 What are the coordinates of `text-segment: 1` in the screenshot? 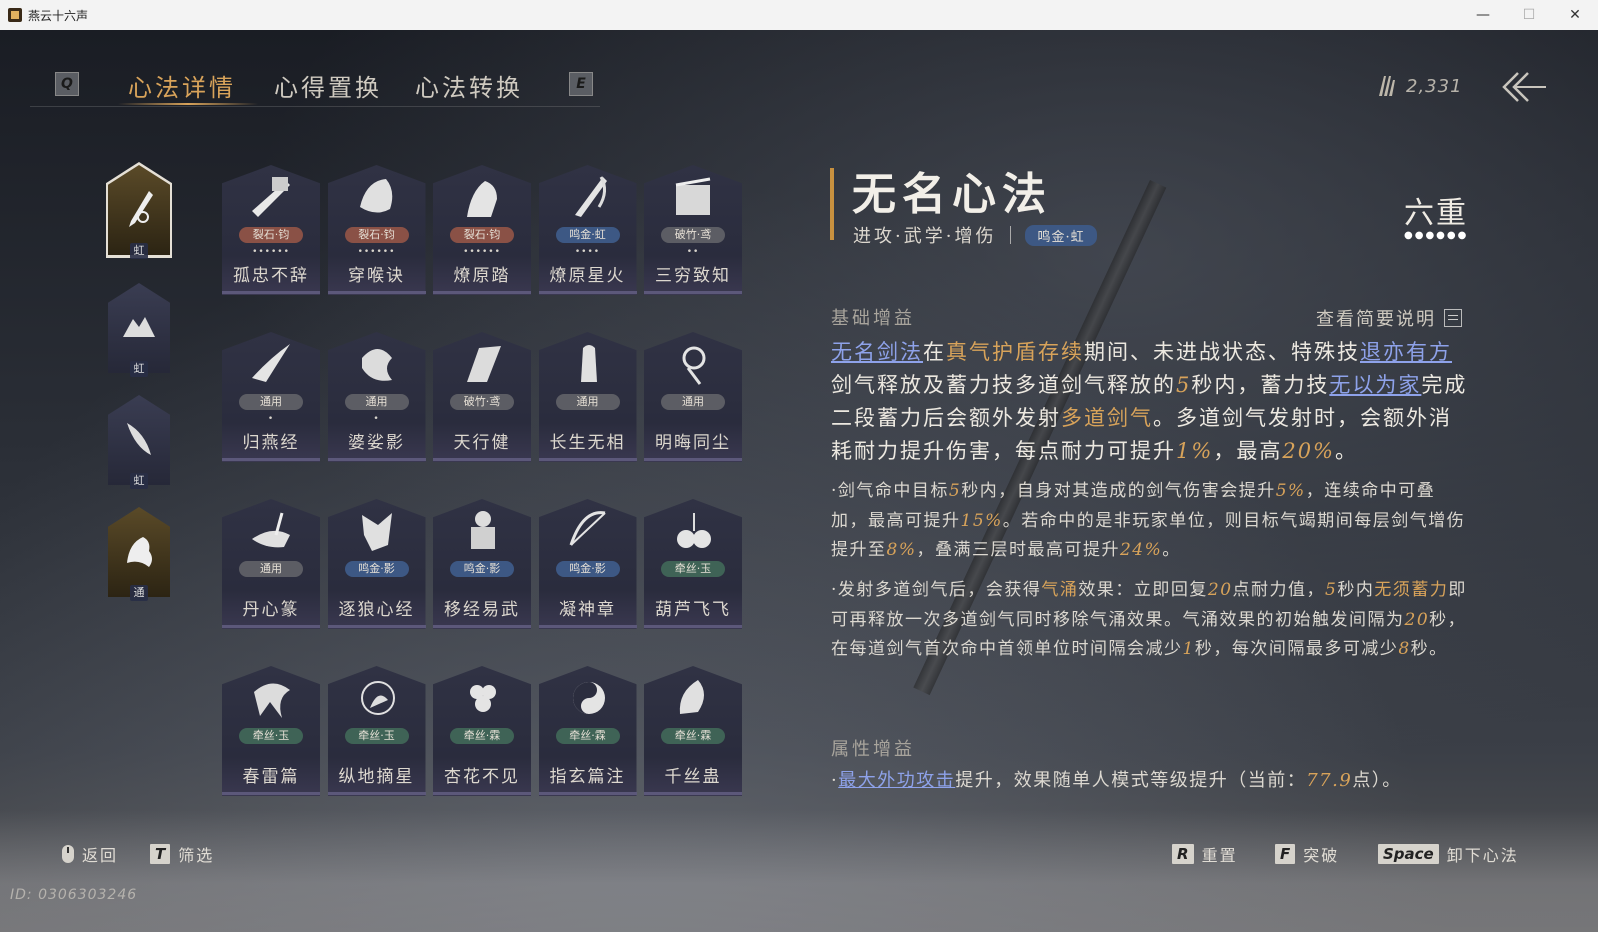 It's located at (1188, 649).